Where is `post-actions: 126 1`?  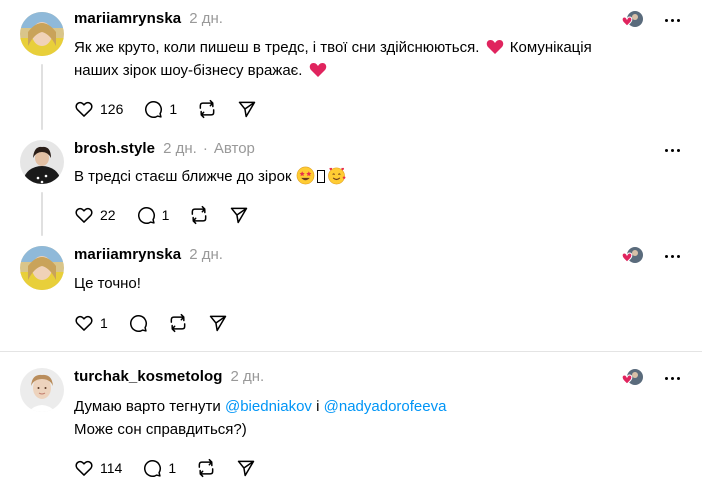 post-actions: 126 1 is located at coordinates (175, 109).